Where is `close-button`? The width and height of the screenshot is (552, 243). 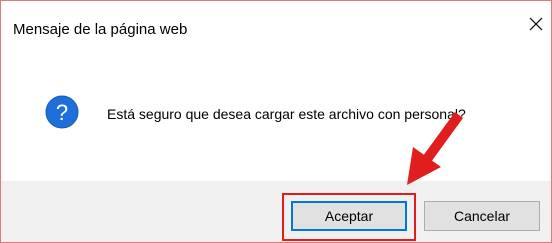
close-button is located at coordinates (536, 24).